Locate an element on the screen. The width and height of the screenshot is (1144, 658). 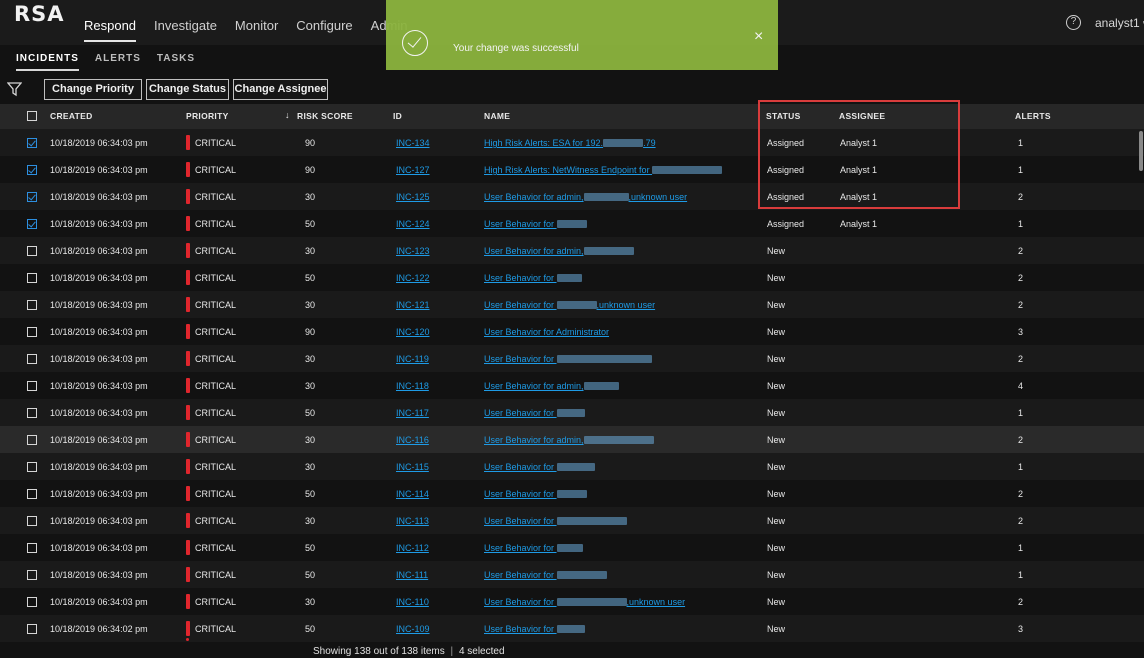
incident-id-link: INC-111 is located at coordinates (412, 575).